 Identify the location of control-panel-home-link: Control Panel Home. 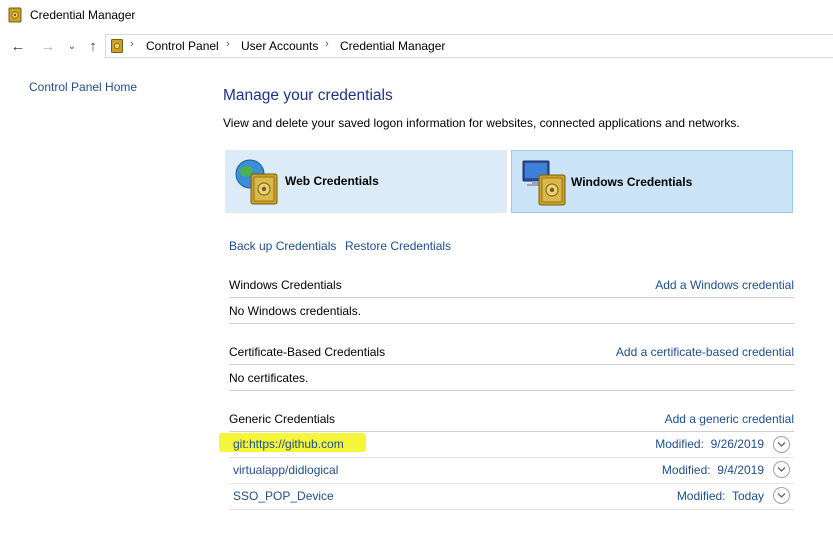
(83, 87).